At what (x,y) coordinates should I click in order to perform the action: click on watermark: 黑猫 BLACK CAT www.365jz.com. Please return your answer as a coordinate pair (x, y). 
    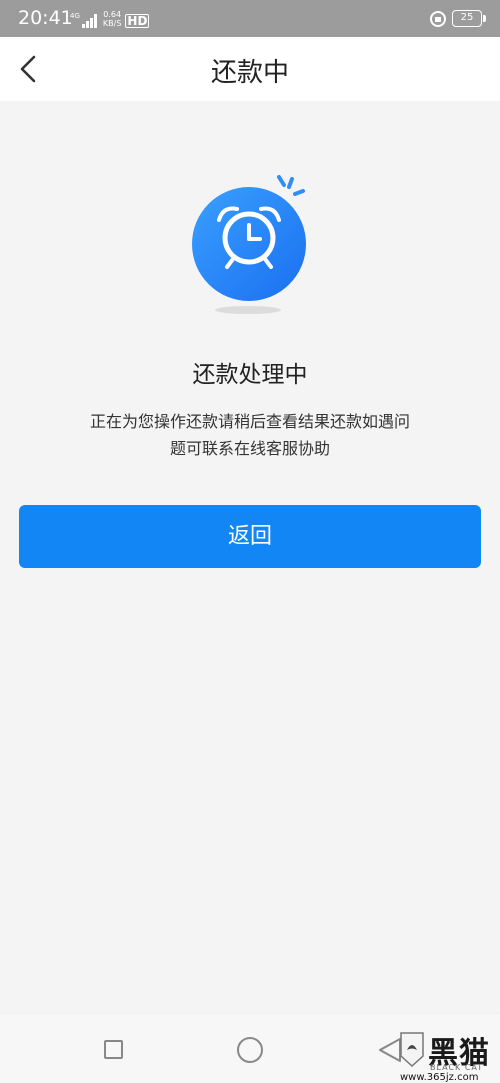
    Looking at the image, I should click on (449, 1056).